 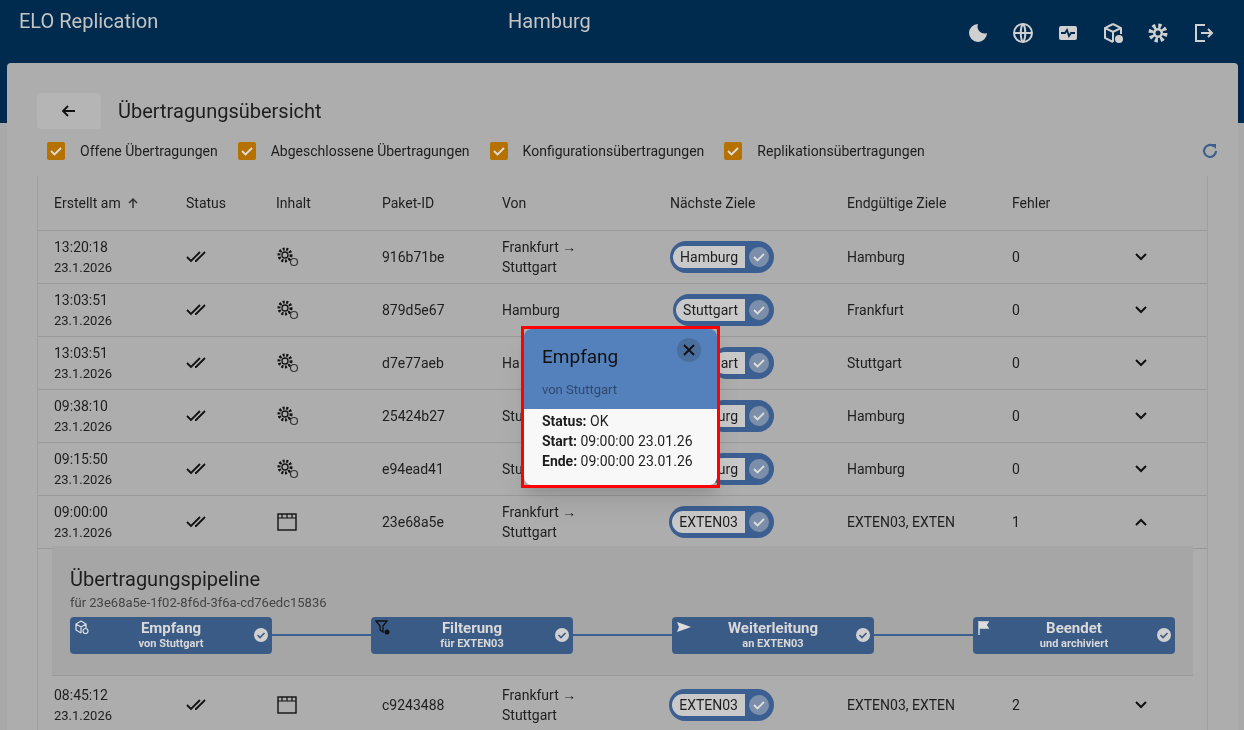 What do you see at coordinates (978, 33) in the screenshot?
I see `moon-icon` at bounding box center [978, 33].